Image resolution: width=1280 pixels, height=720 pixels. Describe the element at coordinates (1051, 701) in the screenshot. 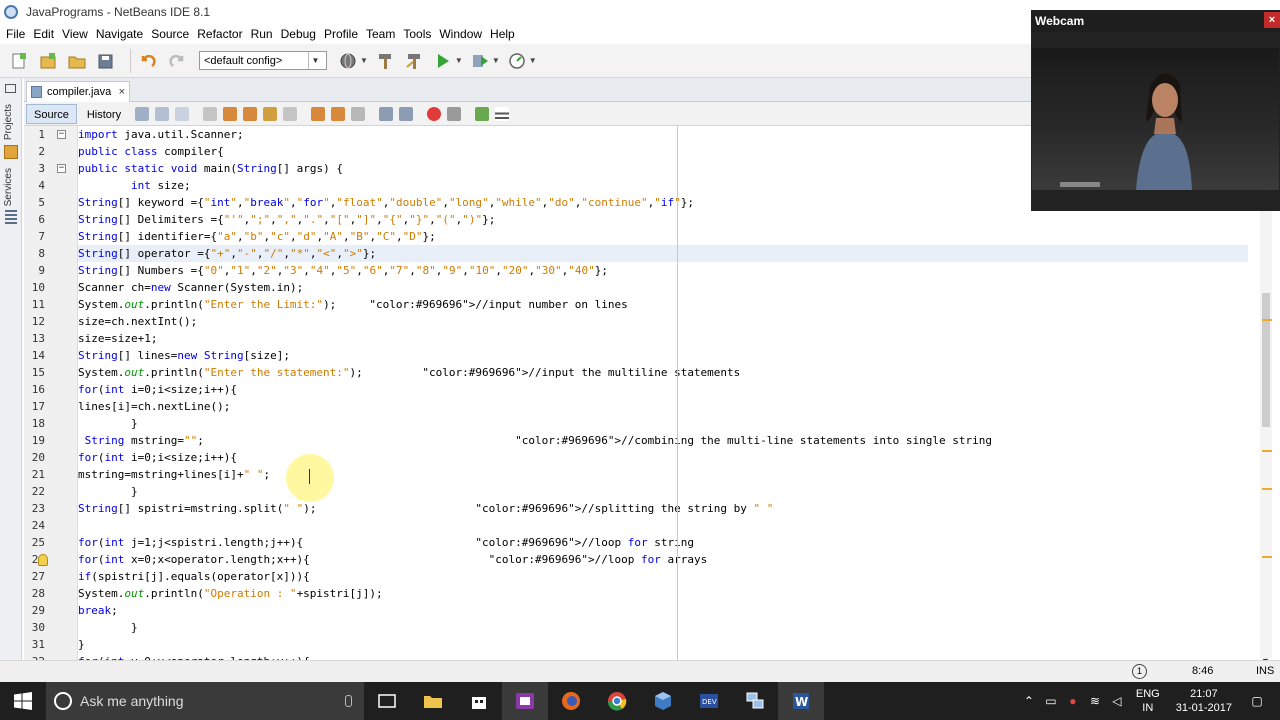

I see `battery-icon: ▭` at that location.